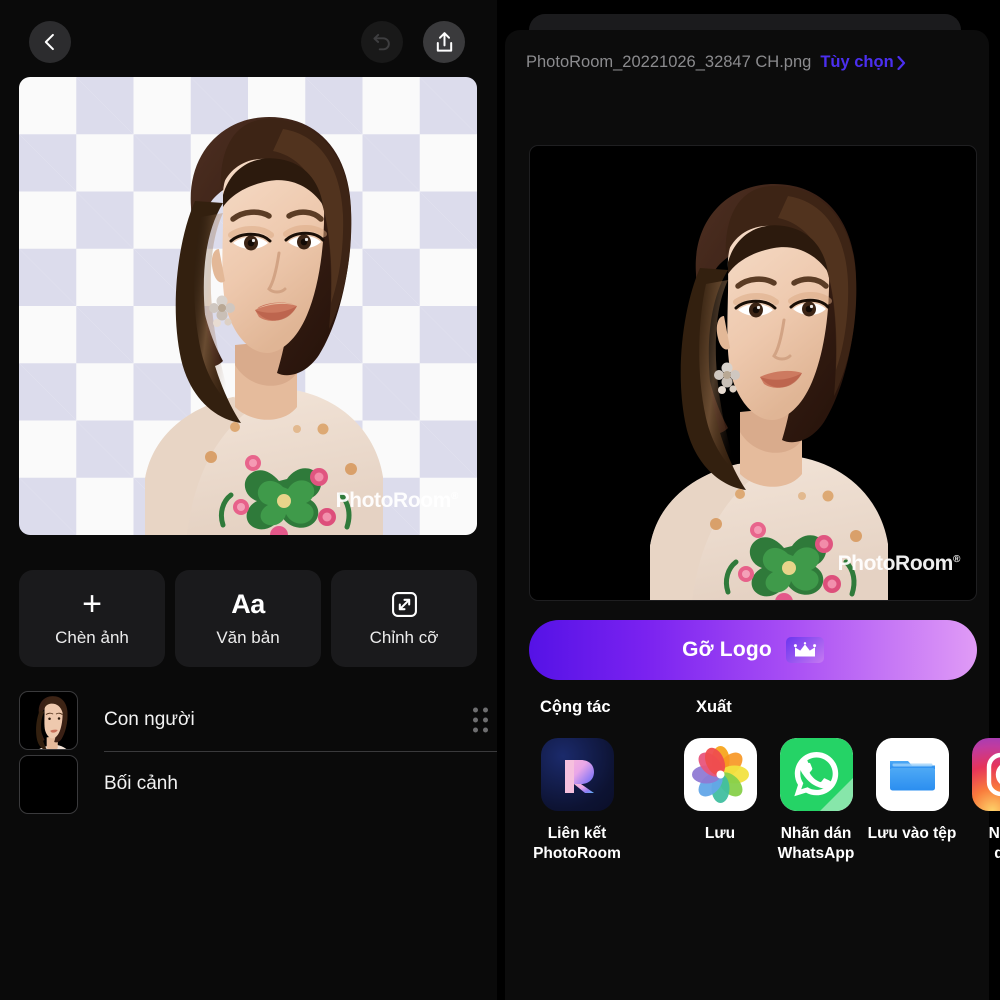 This screenshot has width=1000, height=1000. I want to click on editor-topbar, so click(248, 38).